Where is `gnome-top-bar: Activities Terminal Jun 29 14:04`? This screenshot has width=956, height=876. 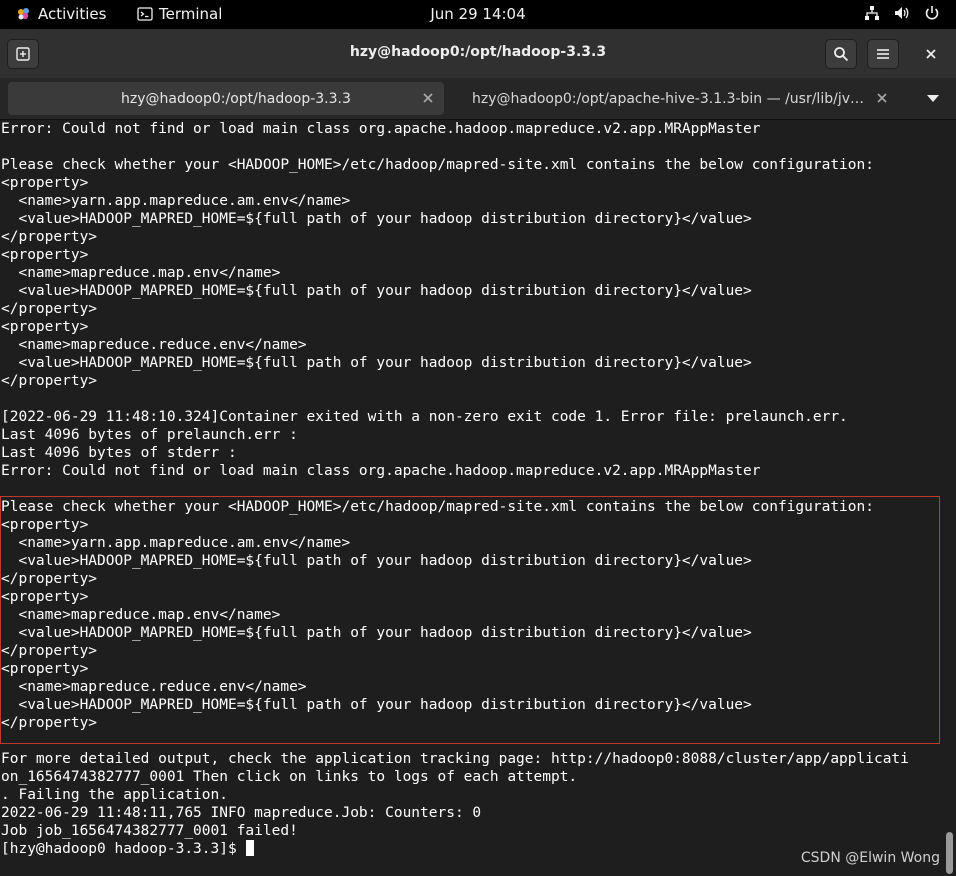 gnome-top-bar: Activities Terminal Jun 29 14:04 is located at coordinates (478, 14).